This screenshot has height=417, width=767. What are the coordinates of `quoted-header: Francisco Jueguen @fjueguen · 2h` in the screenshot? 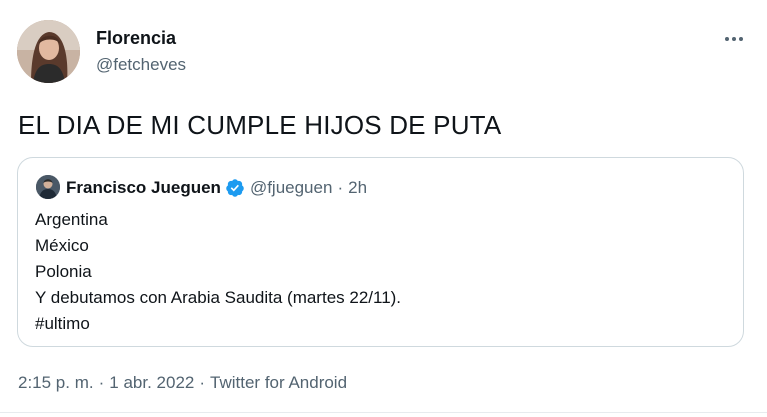 It's located at (216, 188).